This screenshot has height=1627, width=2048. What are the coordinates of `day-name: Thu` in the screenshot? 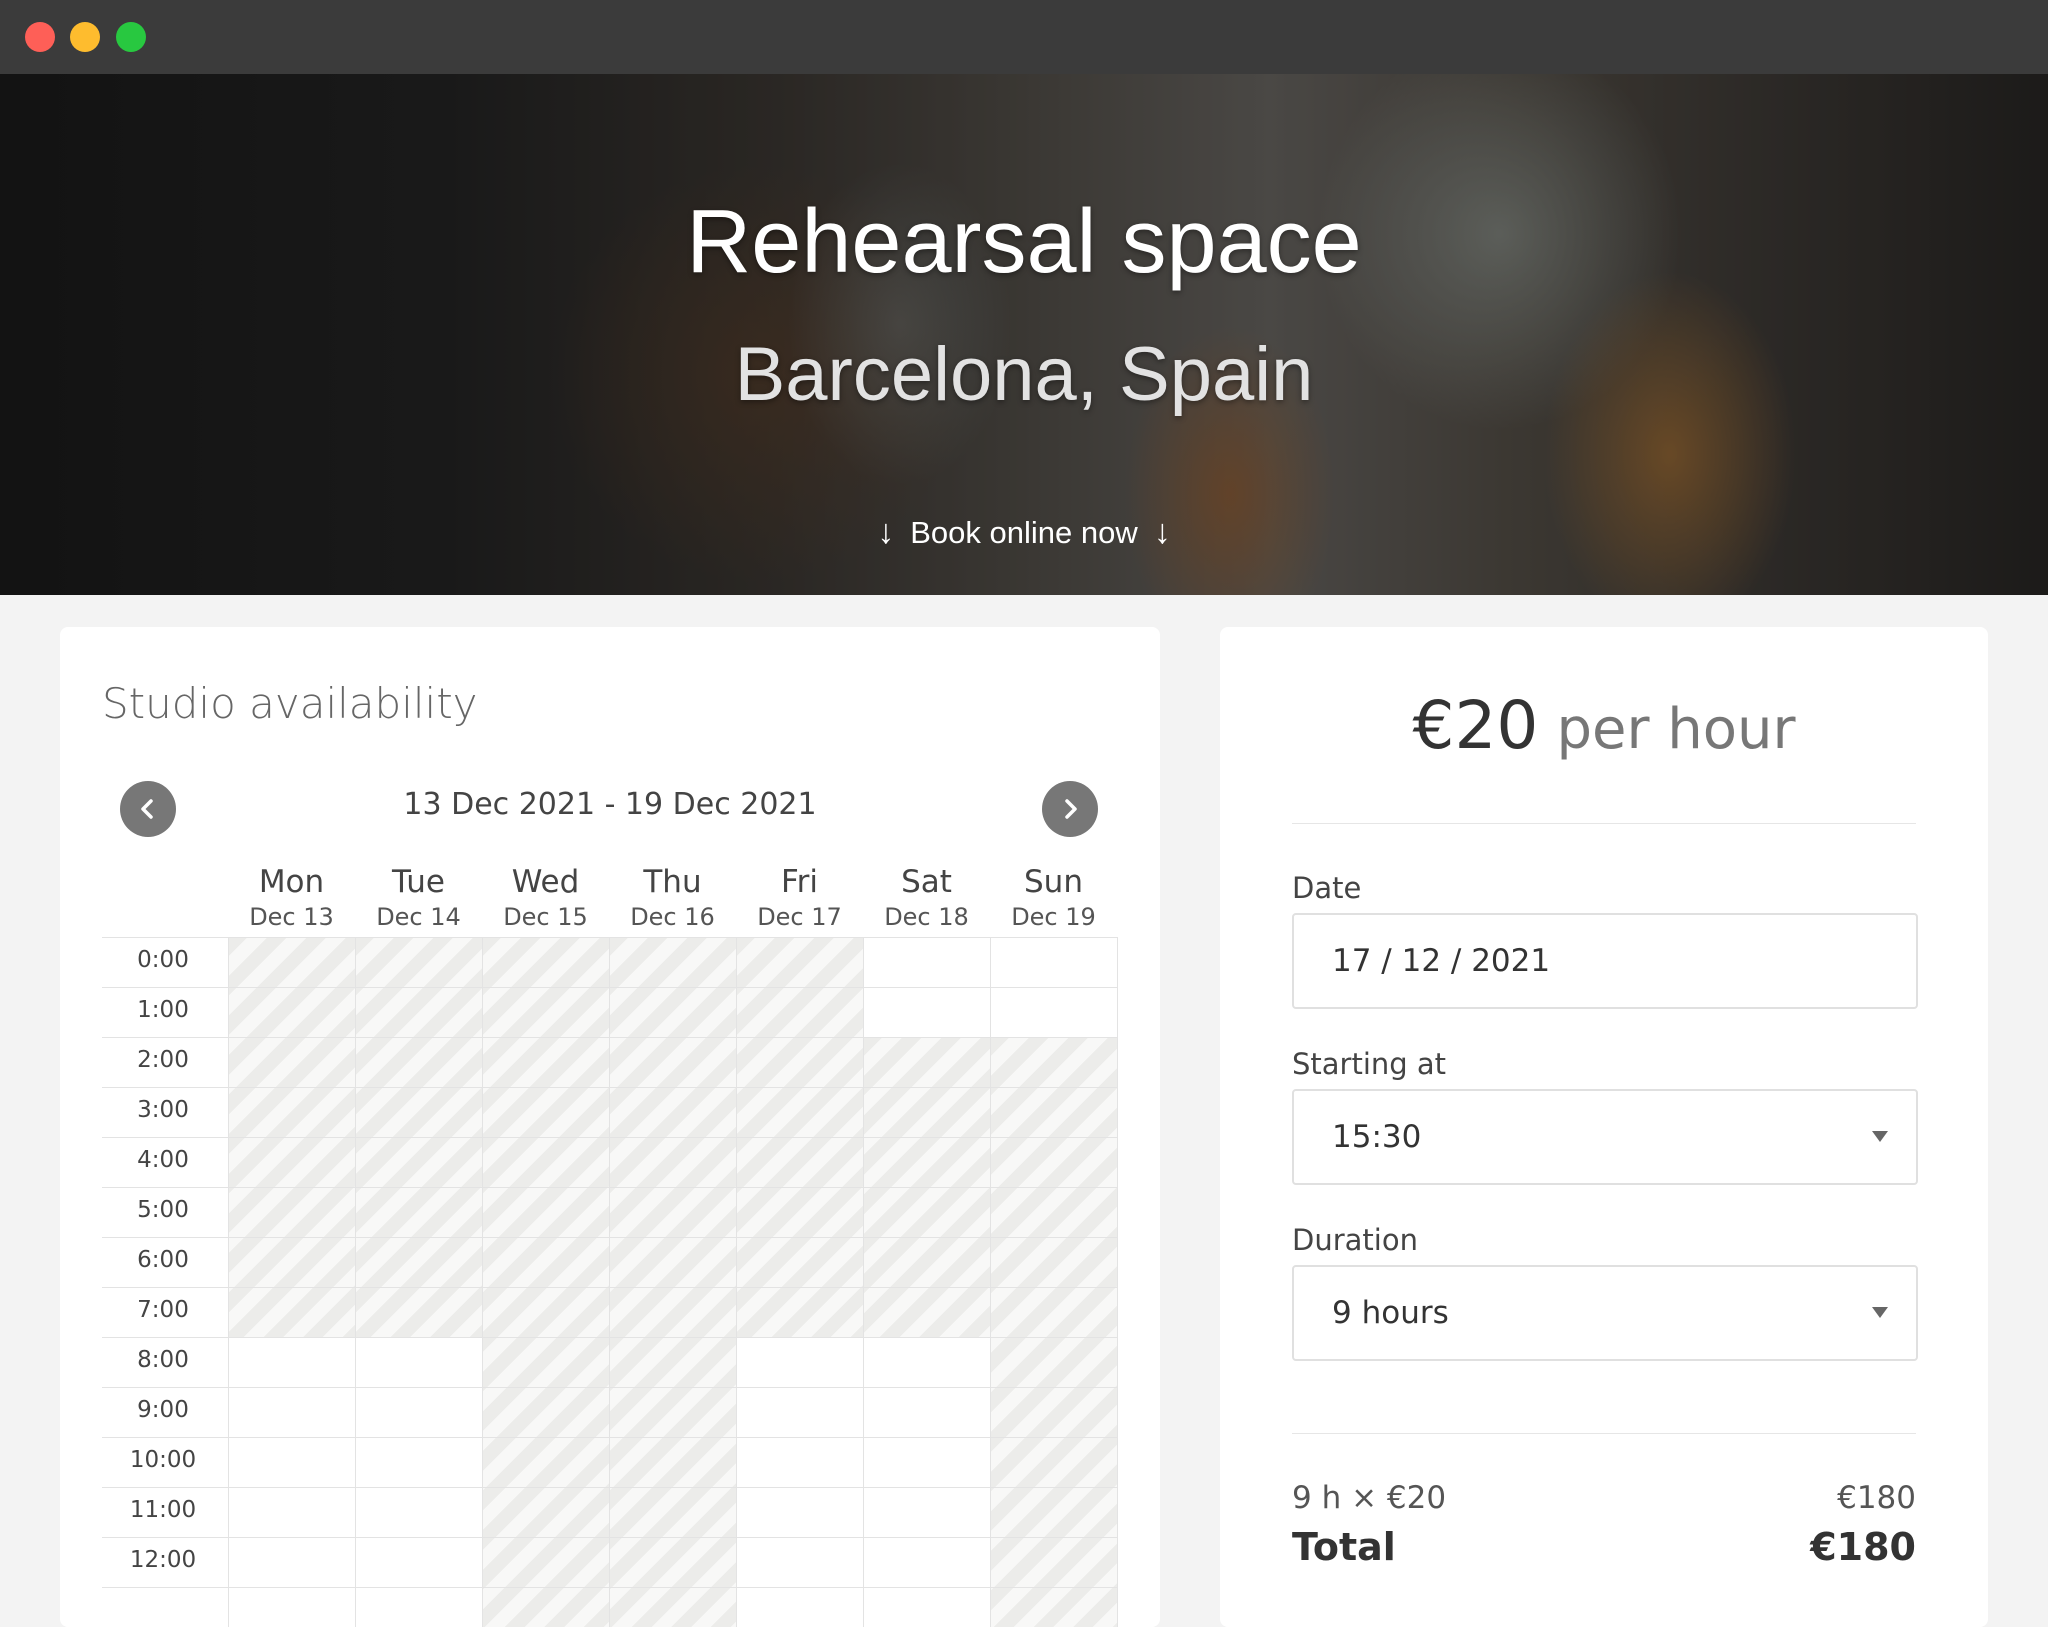 It's located at (672, 882).